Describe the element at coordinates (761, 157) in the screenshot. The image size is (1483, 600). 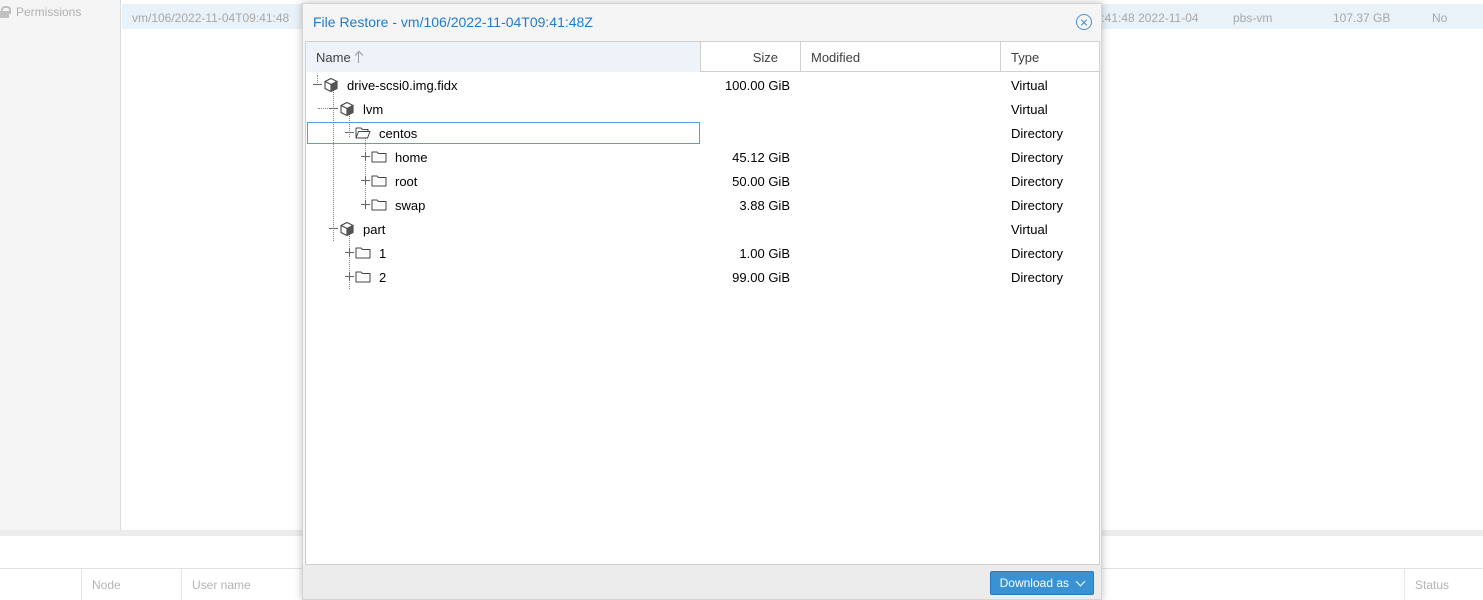
I see `tree-row-size: 45.12 GiB` at that location.